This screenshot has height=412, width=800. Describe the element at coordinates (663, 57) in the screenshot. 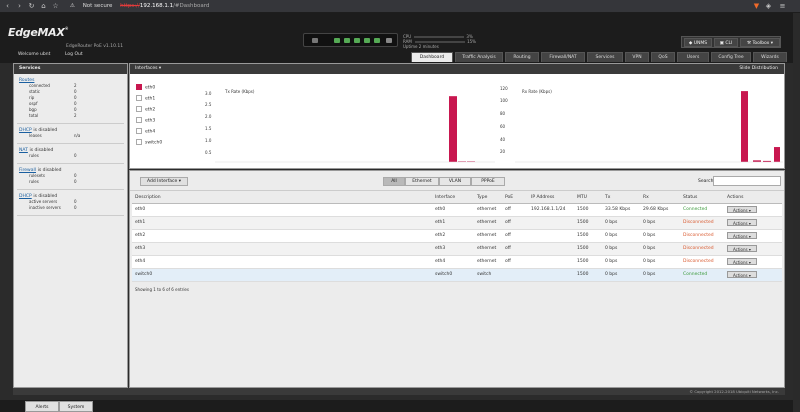

I see `tab-qos: QoS` at that location.